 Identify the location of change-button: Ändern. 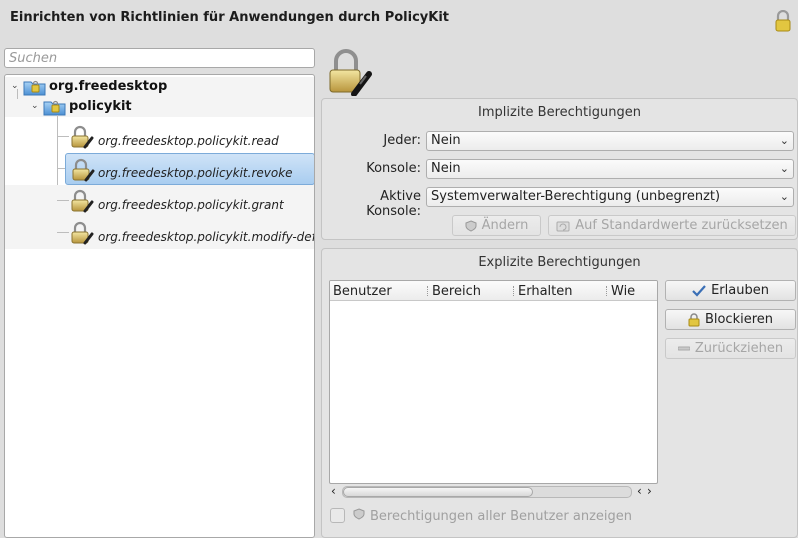
(496, 225).